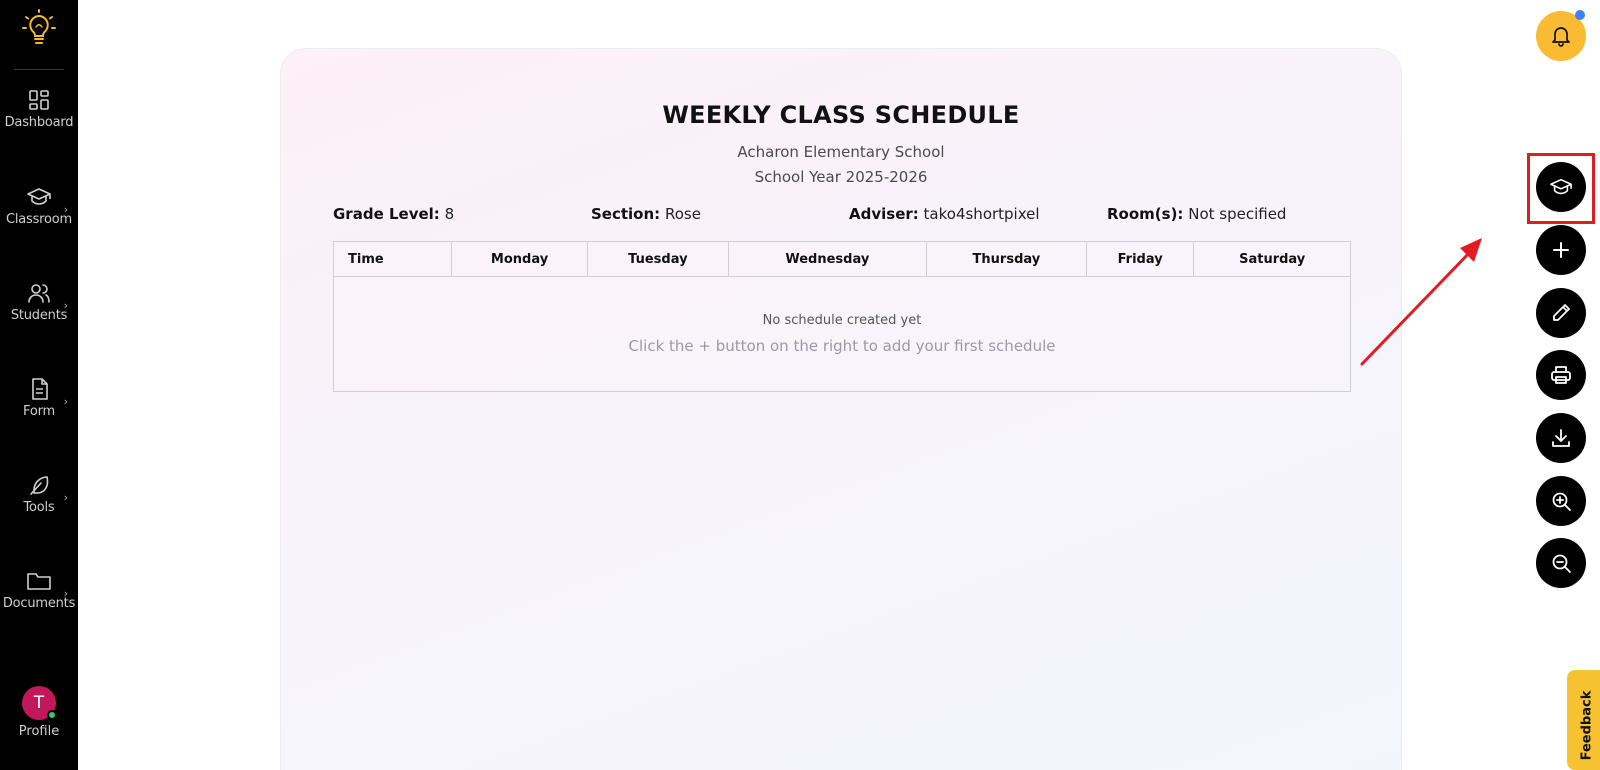 This screenshot has width=1600, height=770. Describe the element at coordinates (1272, 259) in the screenshot. I see `column-header-saturday: Saturday` at that location.